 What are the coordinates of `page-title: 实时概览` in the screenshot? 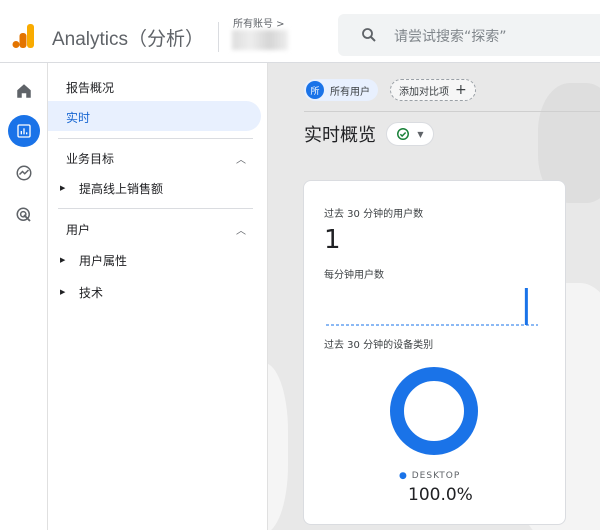 It's located at (340, 135).